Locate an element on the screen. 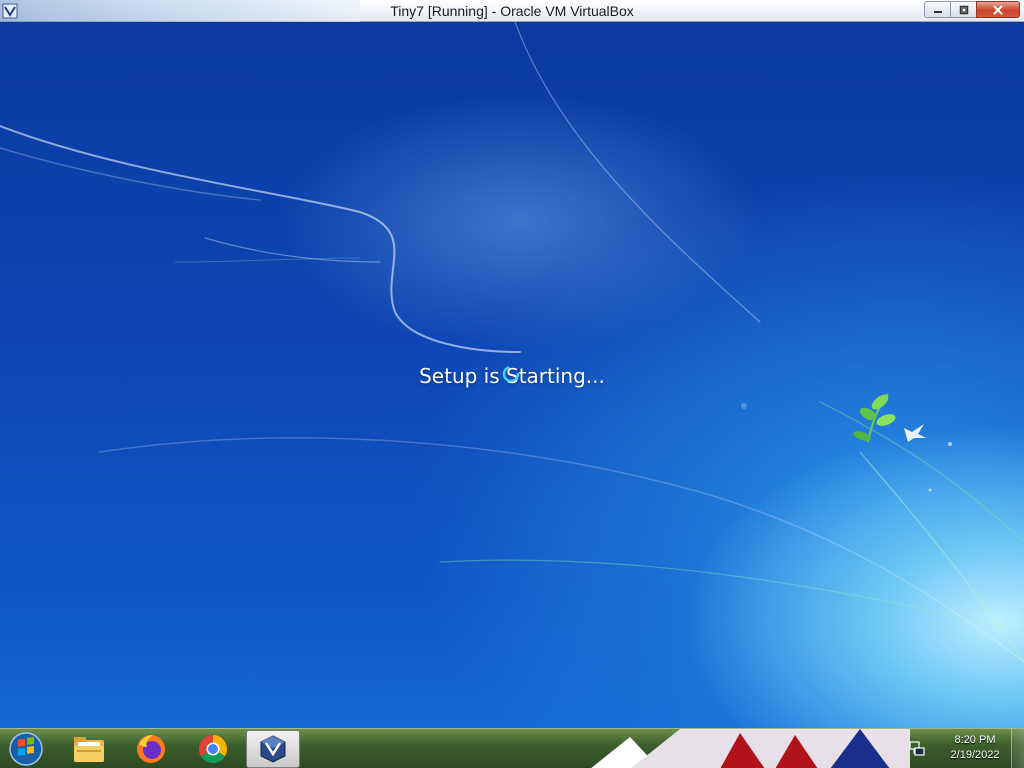 This screenshot has height=768, width=1024. folder-icon is located at coordinates (89, 749).